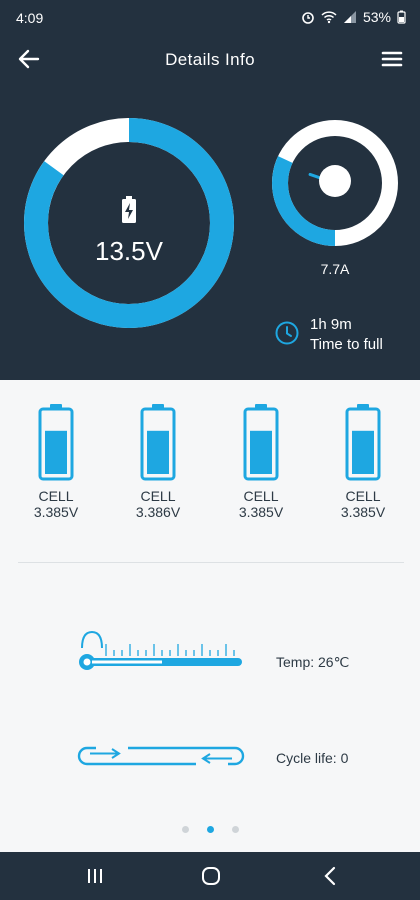 The height and width of the screenshot is (900, 420). What do you see at coordinates (287, 333) in the screenshot?
I see `clock-icon` at bounding box center [287, 333].